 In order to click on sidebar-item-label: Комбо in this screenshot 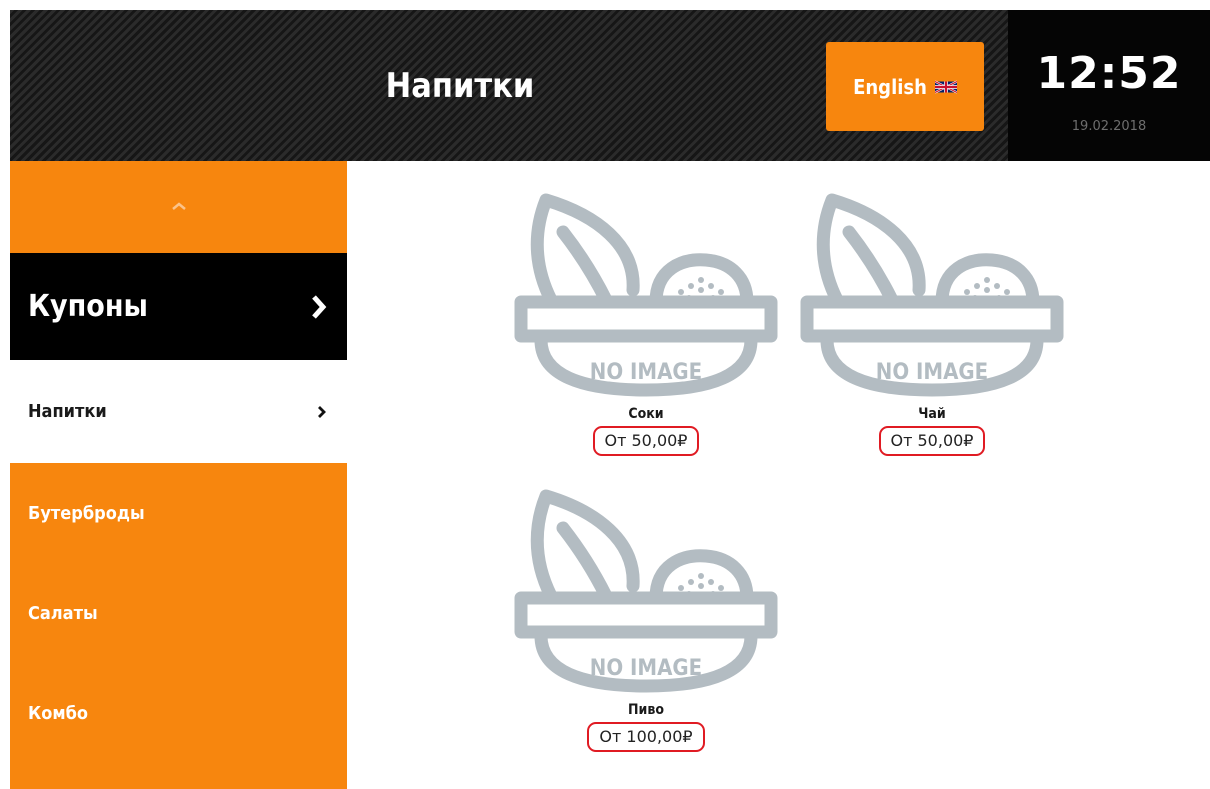, I will do `click(58, 713)`.